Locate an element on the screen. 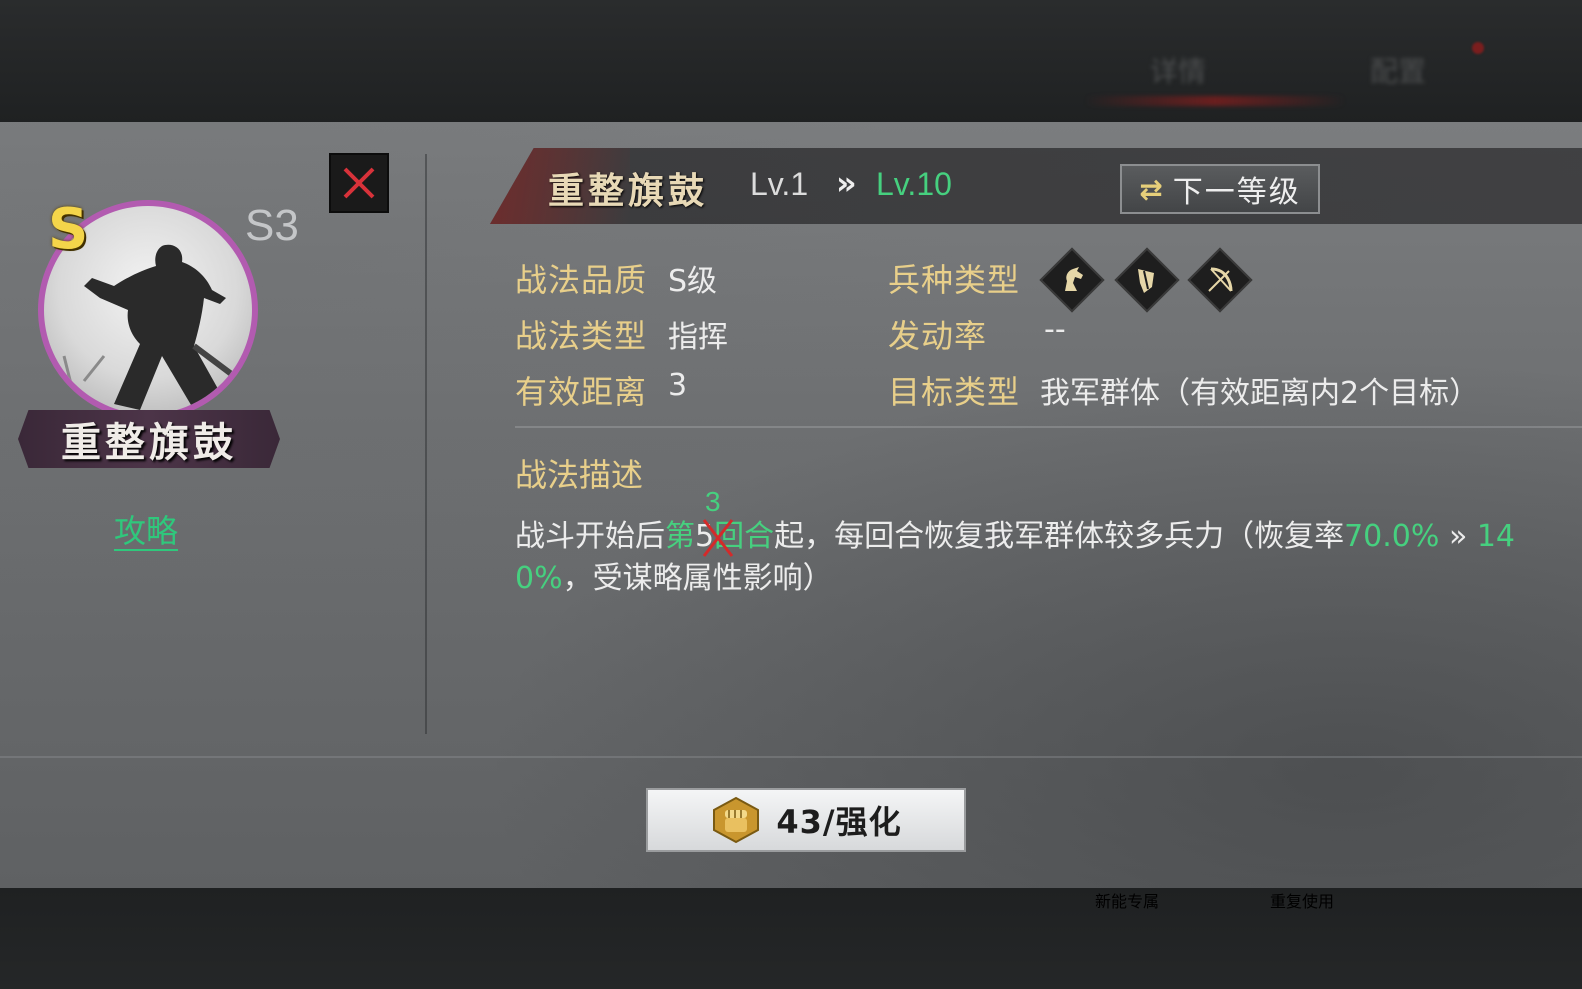 The height and width of the screenshot is (989, 1582). close-icon is located at coordinates (359, 183).